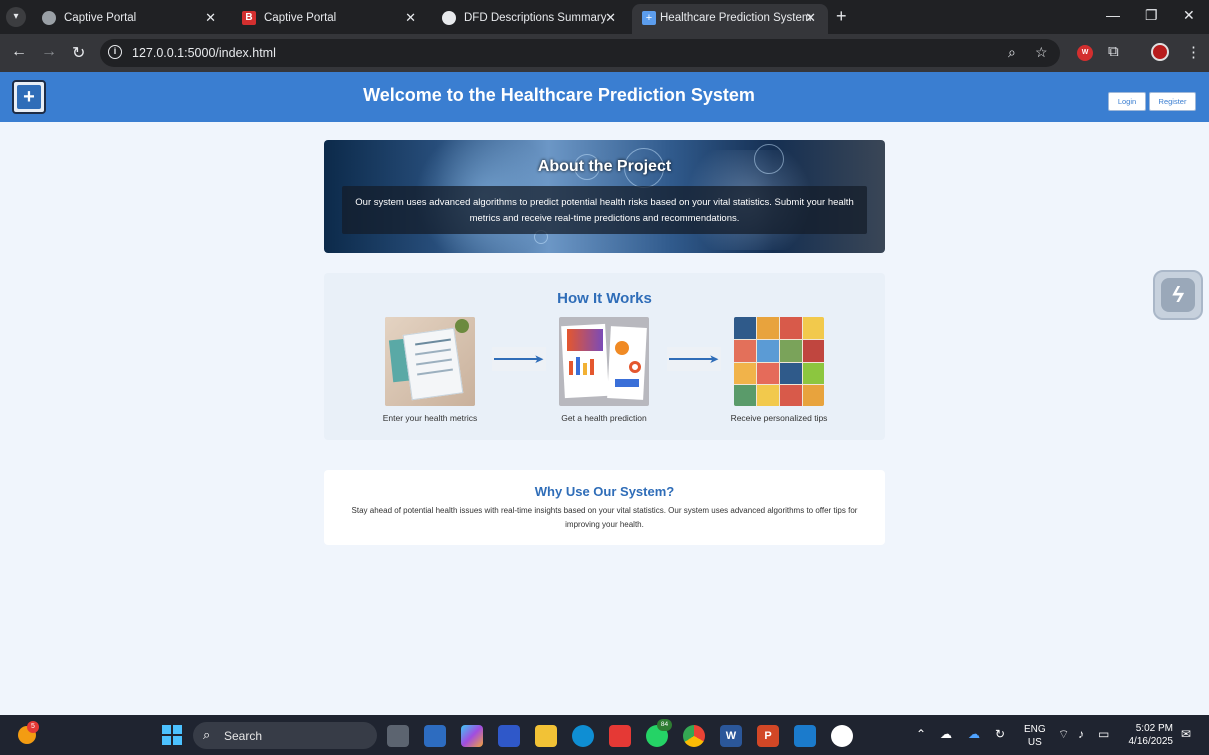 The height and width of the screenshot is (755, 1209). I want to click on notification-bell-icon: ✉, so click(1186, 734).